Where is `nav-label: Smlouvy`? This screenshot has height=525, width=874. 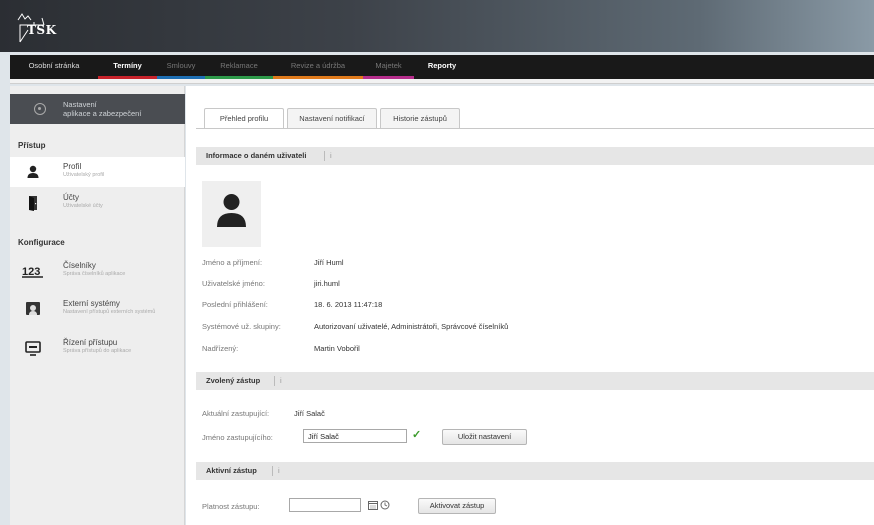 nav-label: Smlouvy is located at coordinates (181, 65).